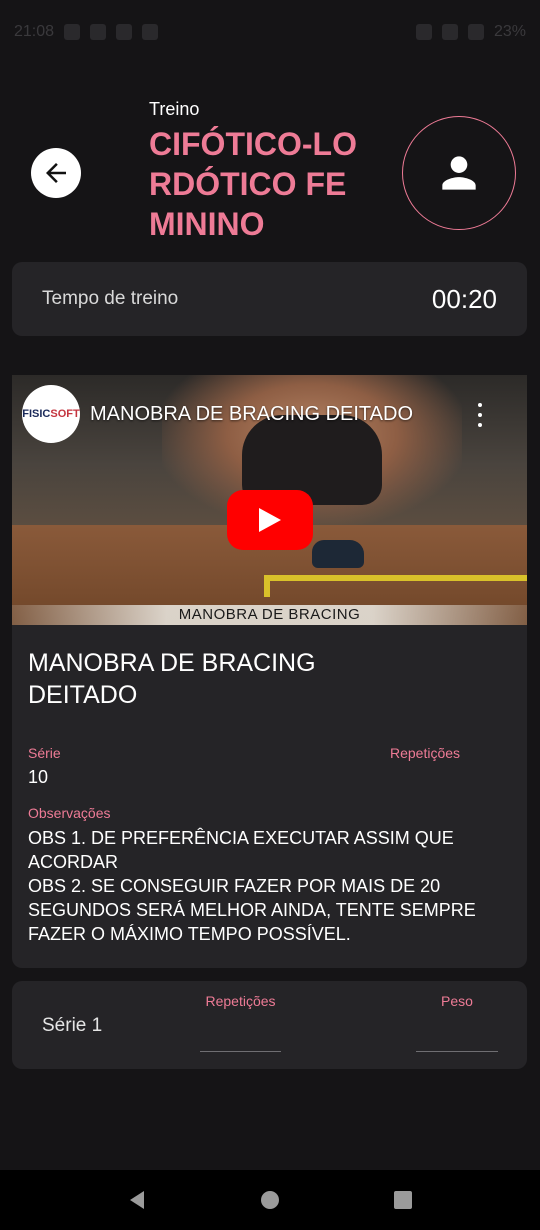 Image resolution: width=540 pixels, height=1230 pixels. I want to click on youtube-play-icon, so click(270, 520).